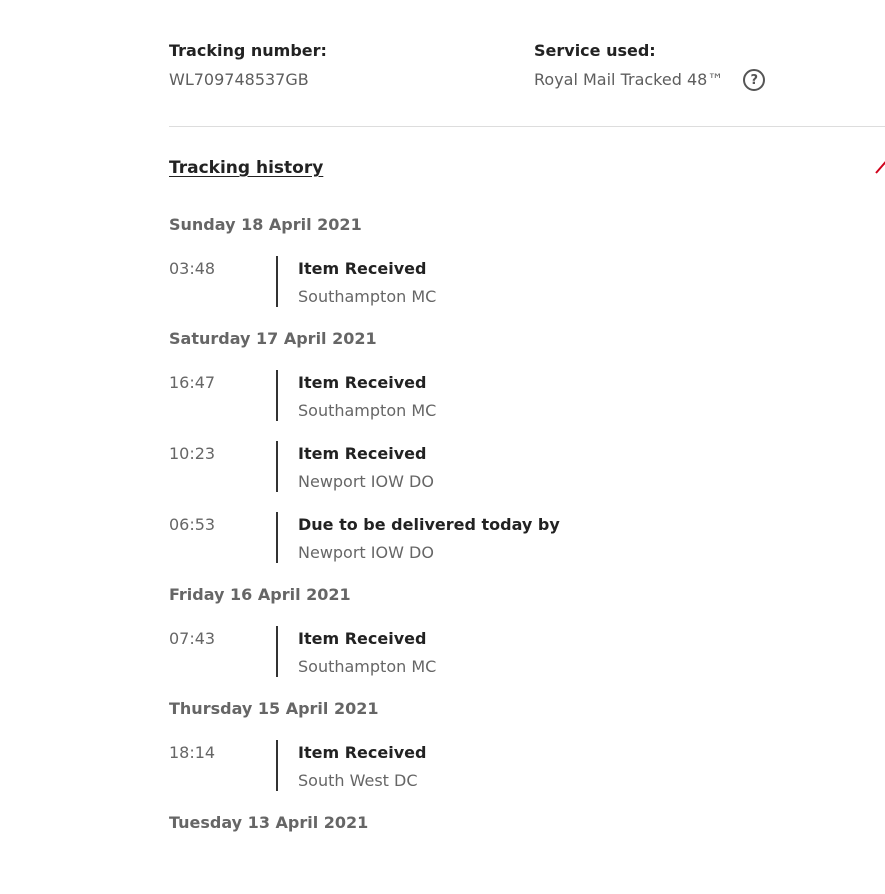  I want to click on event-location: South West DC, so click(358, 780).